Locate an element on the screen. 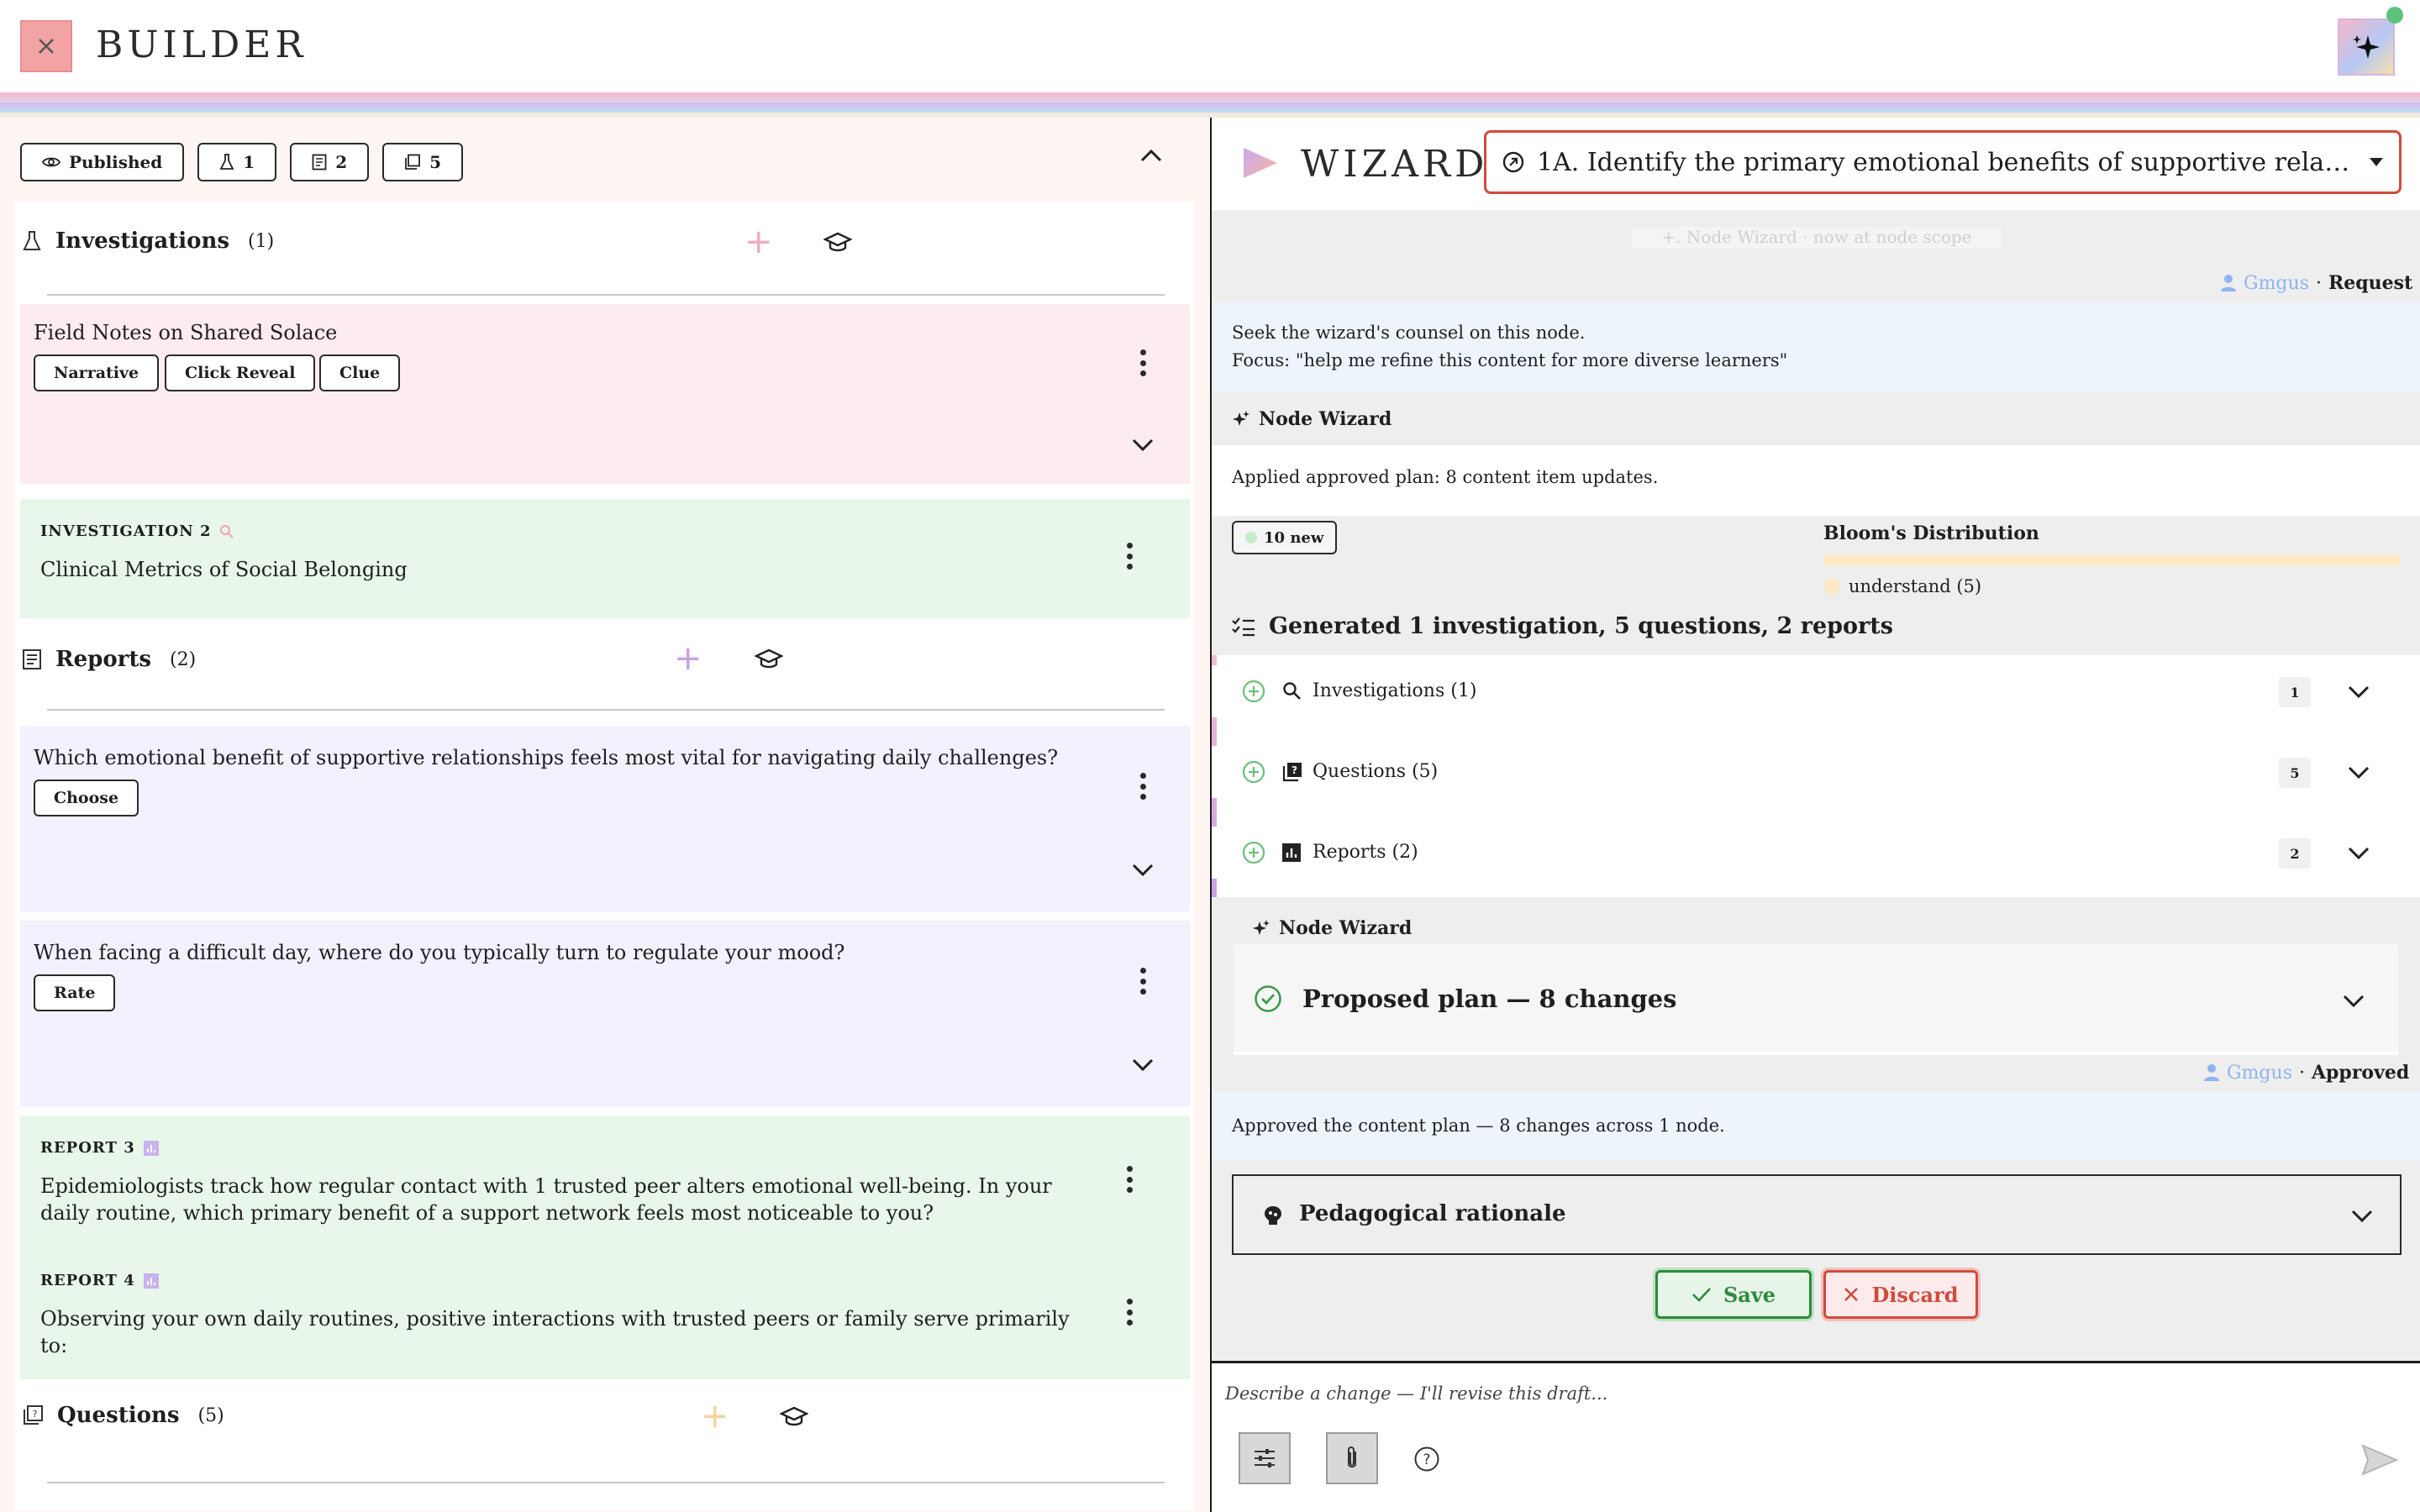  reports-count: (2) is located at coordinates (183, 659).